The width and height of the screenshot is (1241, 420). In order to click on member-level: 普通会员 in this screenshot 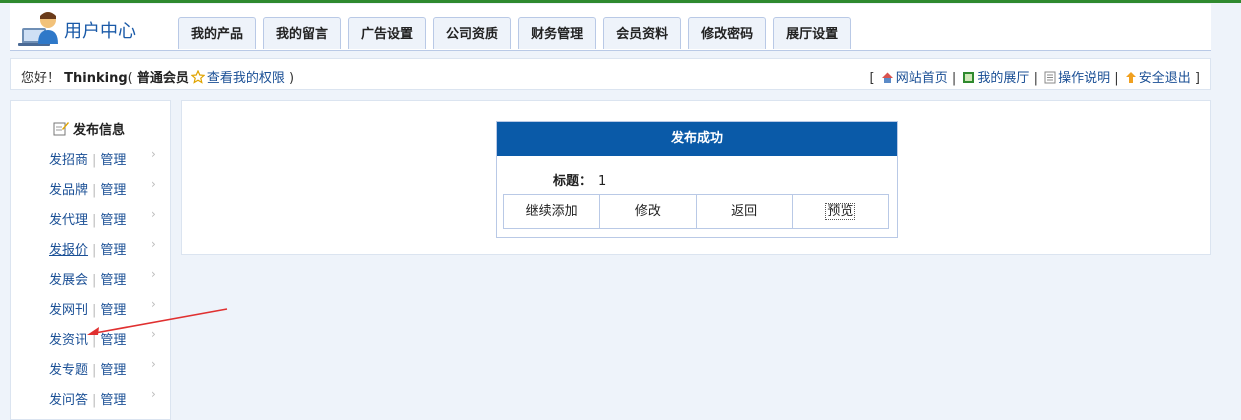, I will do `click(162, 78)`.